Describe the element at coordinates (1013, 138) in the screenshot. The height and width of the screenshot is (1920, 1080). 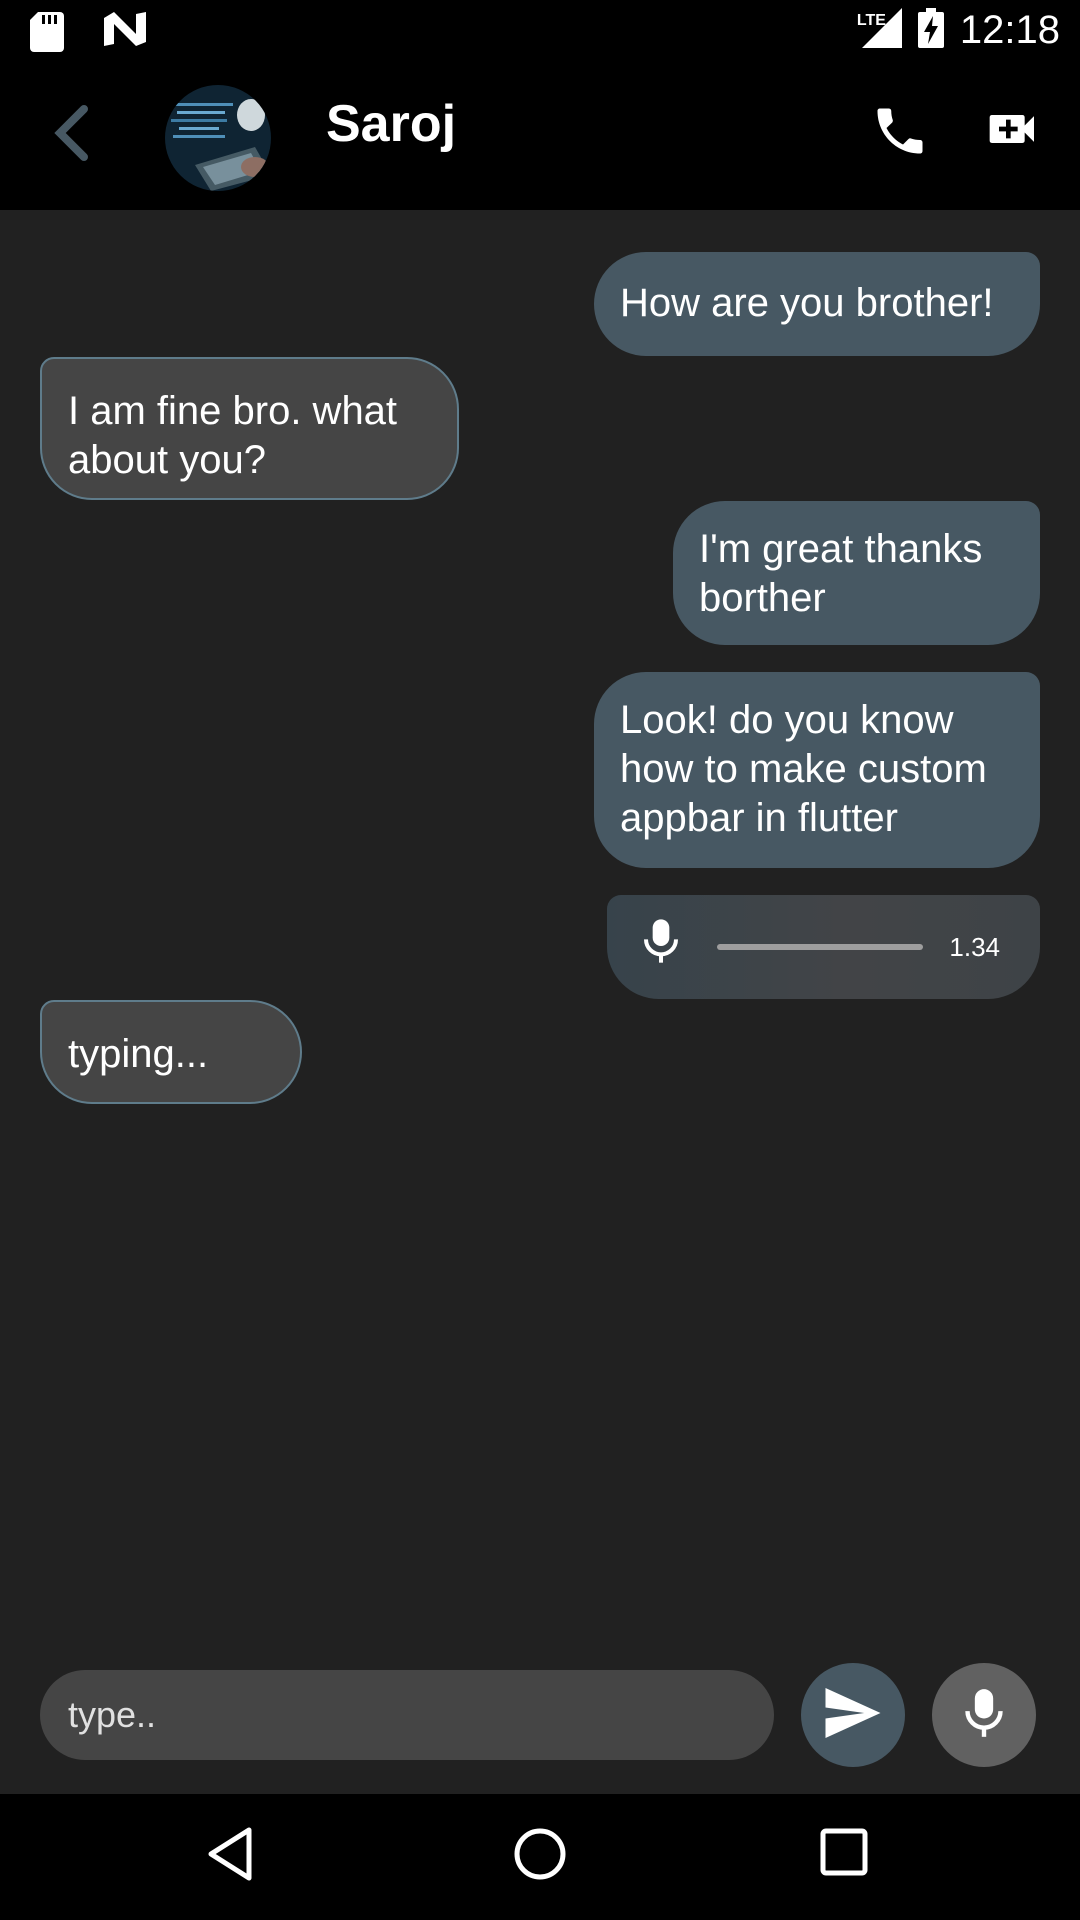
I see `video-call-icon` at that location.